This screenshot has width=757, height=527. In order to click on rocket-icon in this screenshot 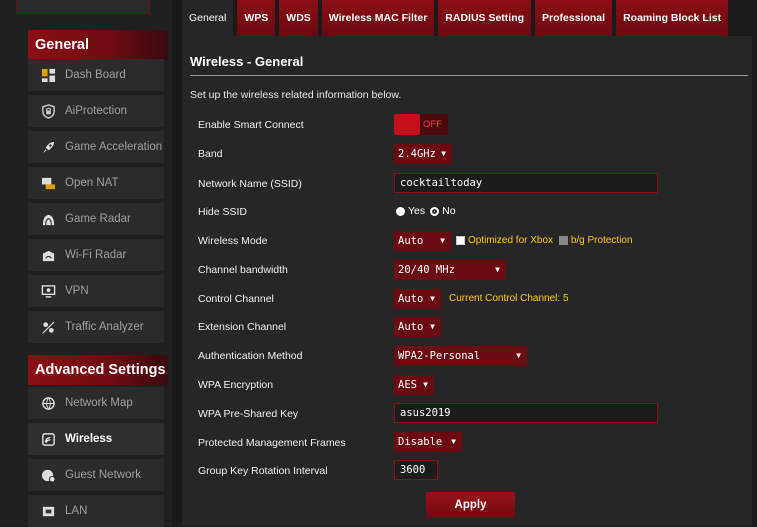, I will do `click(48, 147)`.